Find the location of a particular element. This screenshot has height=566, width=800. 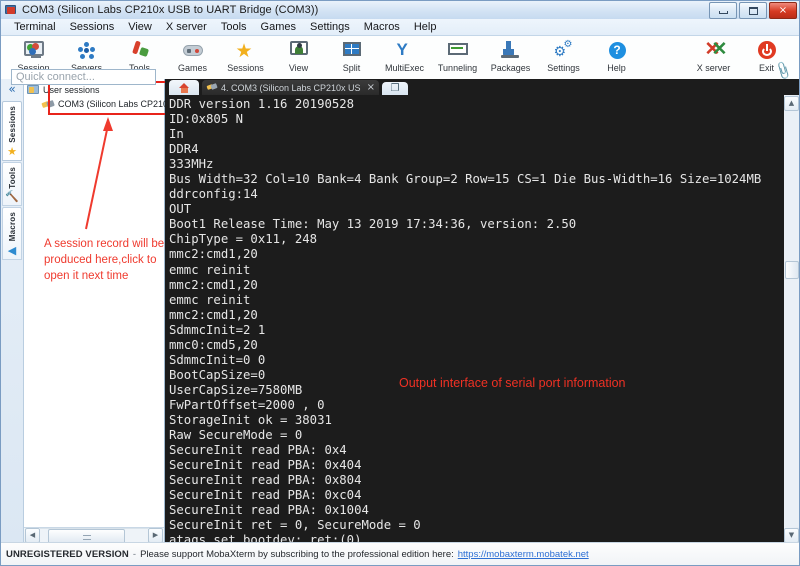

maximize-button is located at coordinates (753, 10).